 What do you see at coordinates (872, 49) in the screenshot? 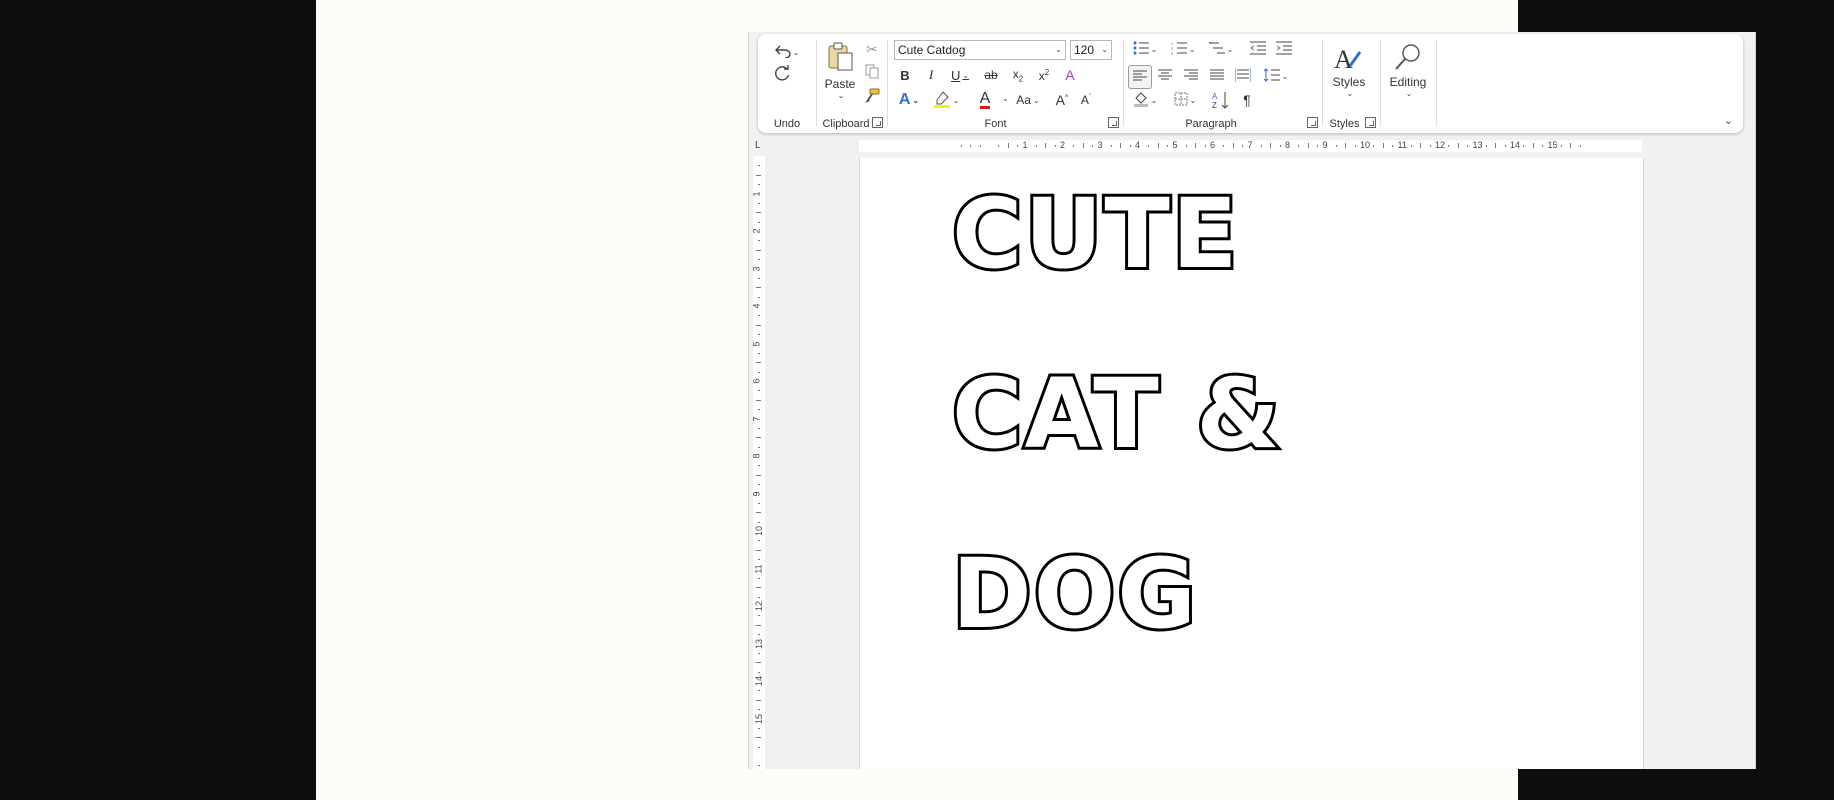
I see `cut-button: ✂` at bounding box center [872, 49].